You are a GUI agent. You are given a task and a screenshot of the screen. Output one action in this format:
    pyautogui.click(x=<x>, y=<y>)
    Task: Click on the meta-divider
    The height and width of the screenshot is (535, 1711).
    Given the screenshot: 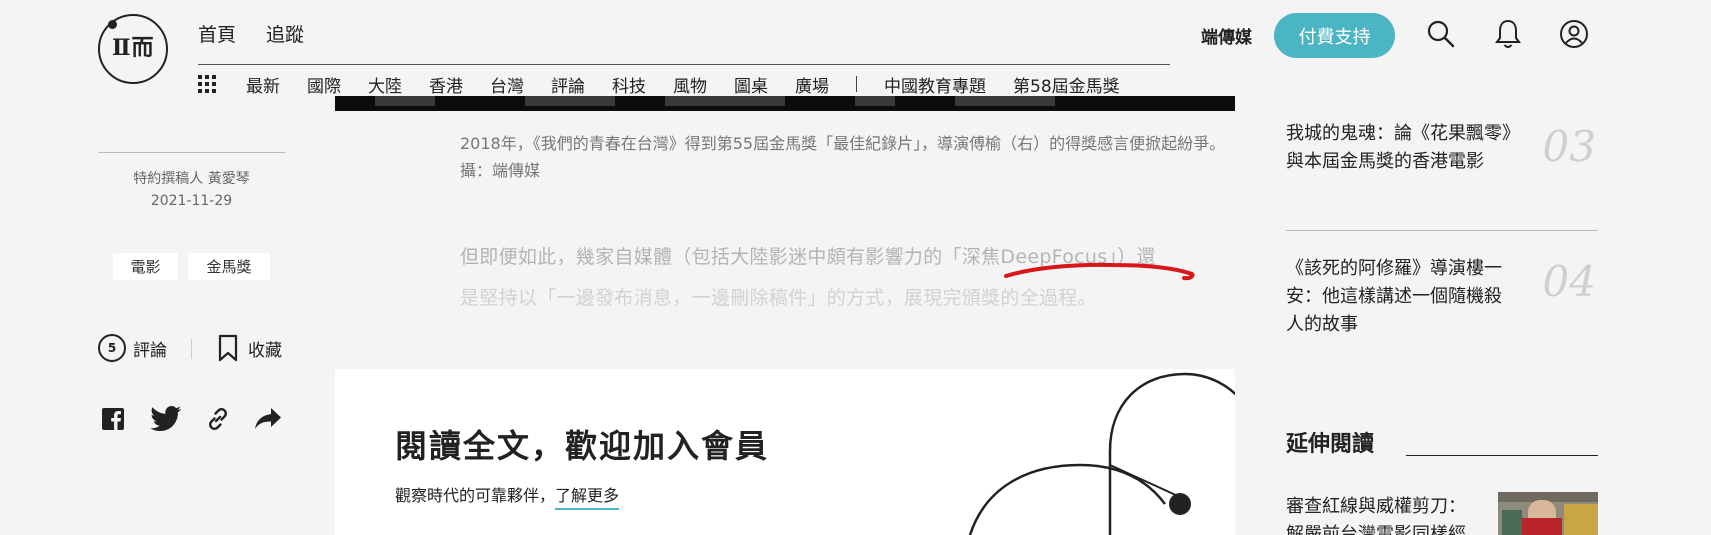 What is the action you would take?
    pyautogui.click(x=191, y=152)
    